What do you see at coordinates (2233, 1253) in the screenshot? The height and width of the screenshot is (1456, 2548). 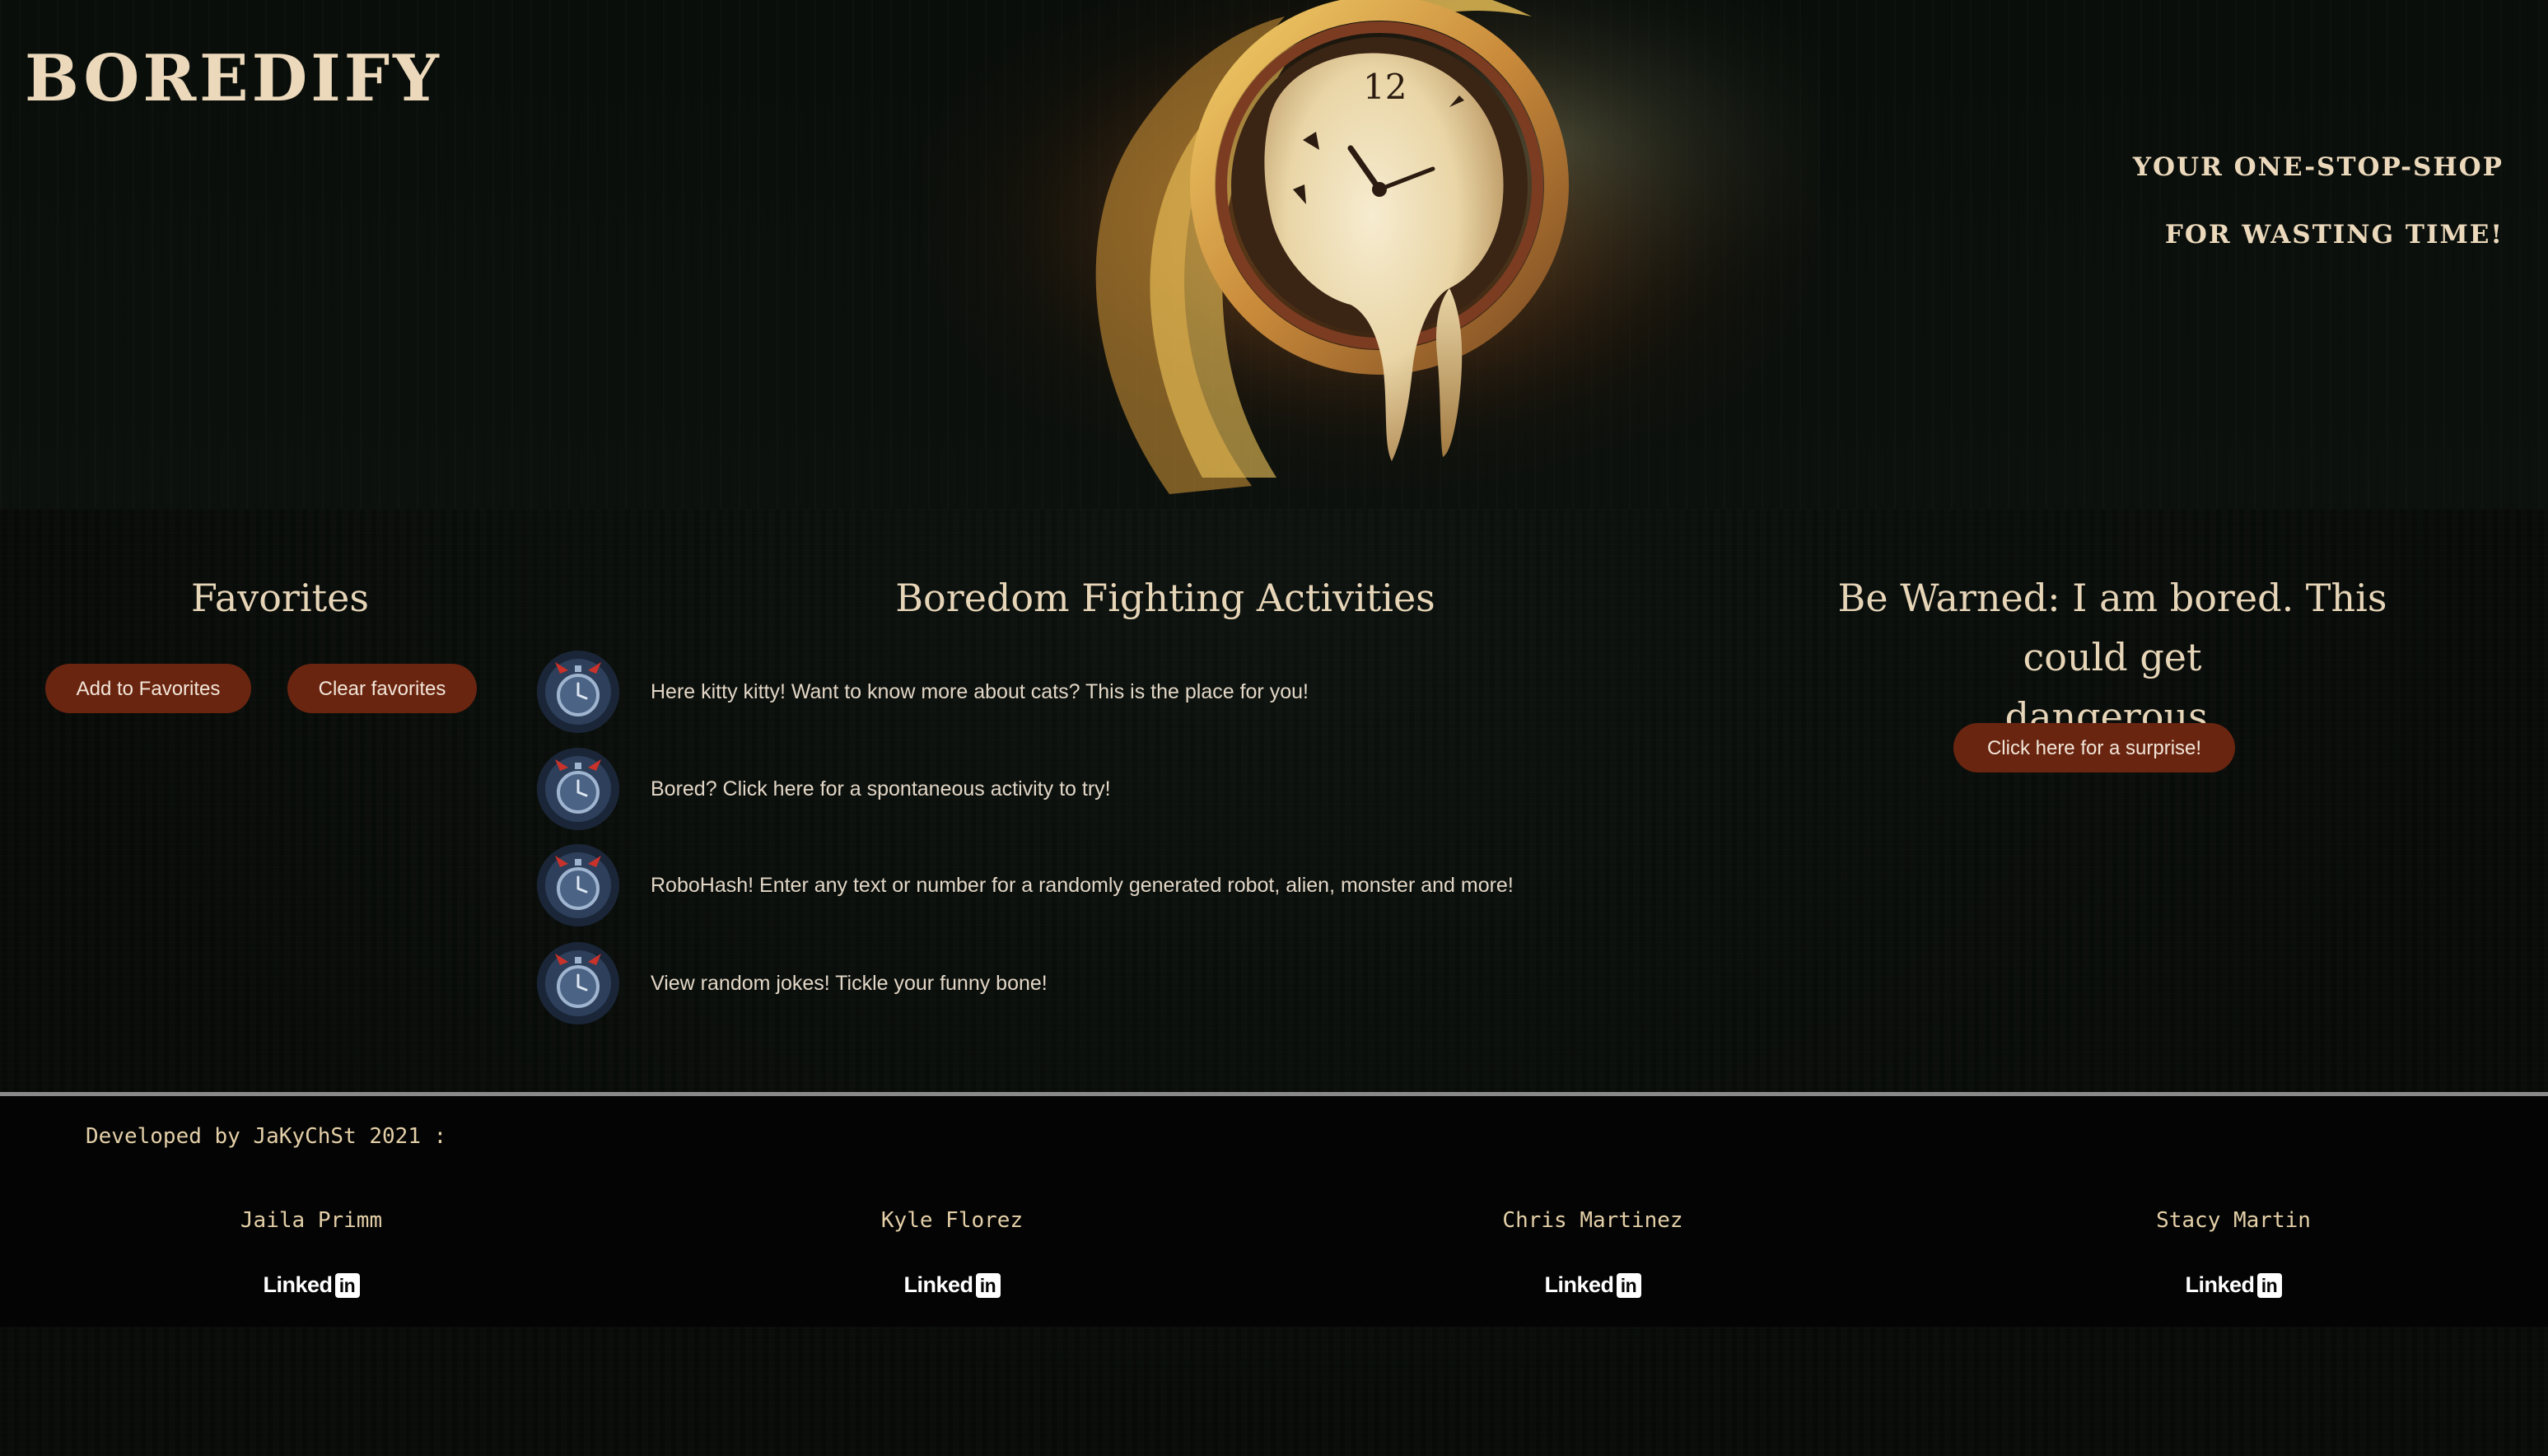 I see `team-member: Stacy Martin Linked in` at bounding box center [2233, 1253].